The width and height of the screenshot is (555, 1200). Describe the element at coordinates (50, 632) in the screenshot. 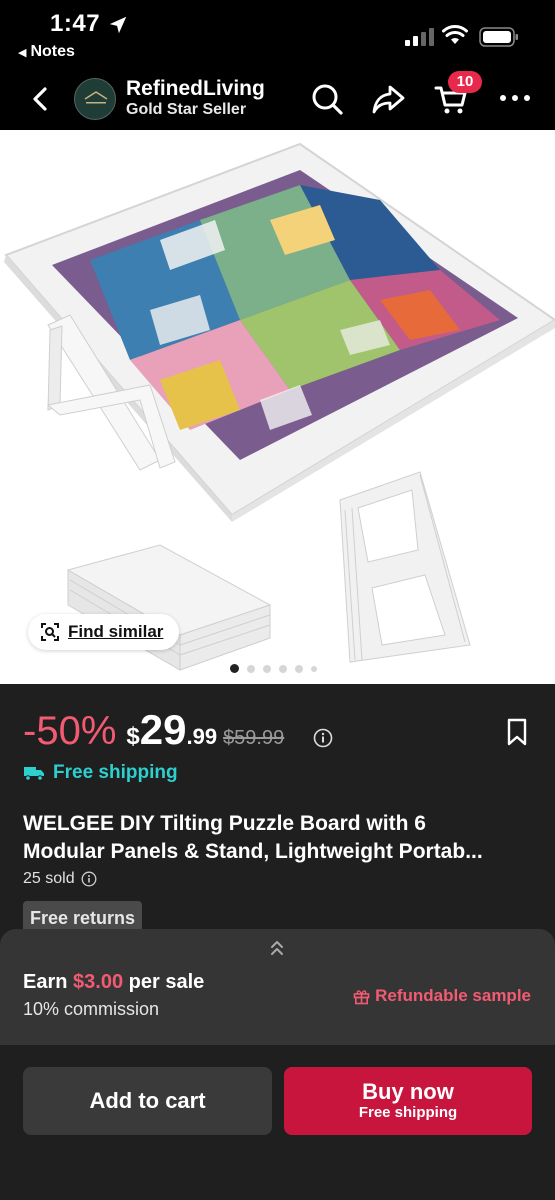

I see `image-search-icon` at that location.